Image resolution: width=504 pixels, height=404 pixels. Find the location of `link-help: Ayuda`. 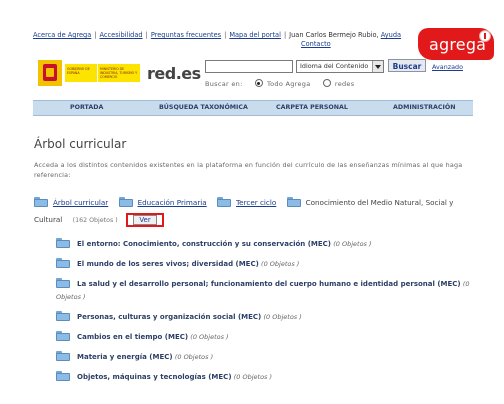

link-help: Ayuda is located at coordinates (391, 35).